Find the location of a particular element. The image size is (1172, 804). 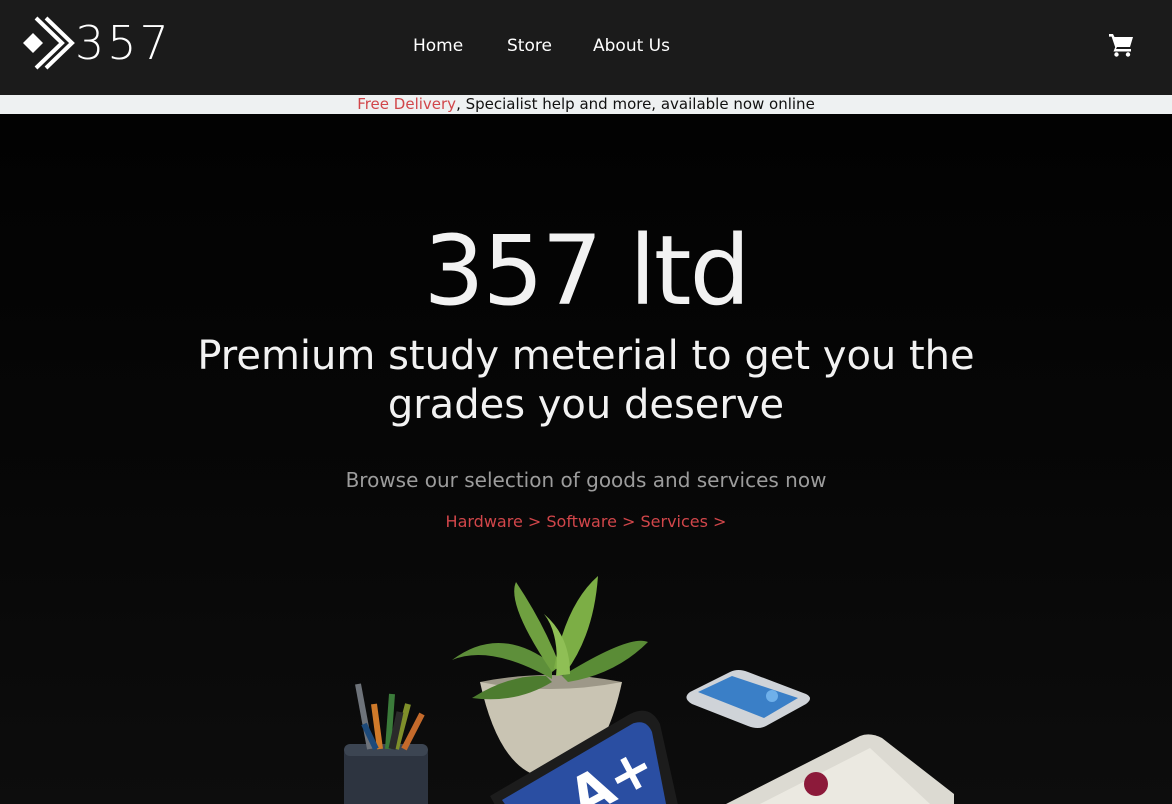

main-nav: Home Store About Us is located at coordinates (586, 47).